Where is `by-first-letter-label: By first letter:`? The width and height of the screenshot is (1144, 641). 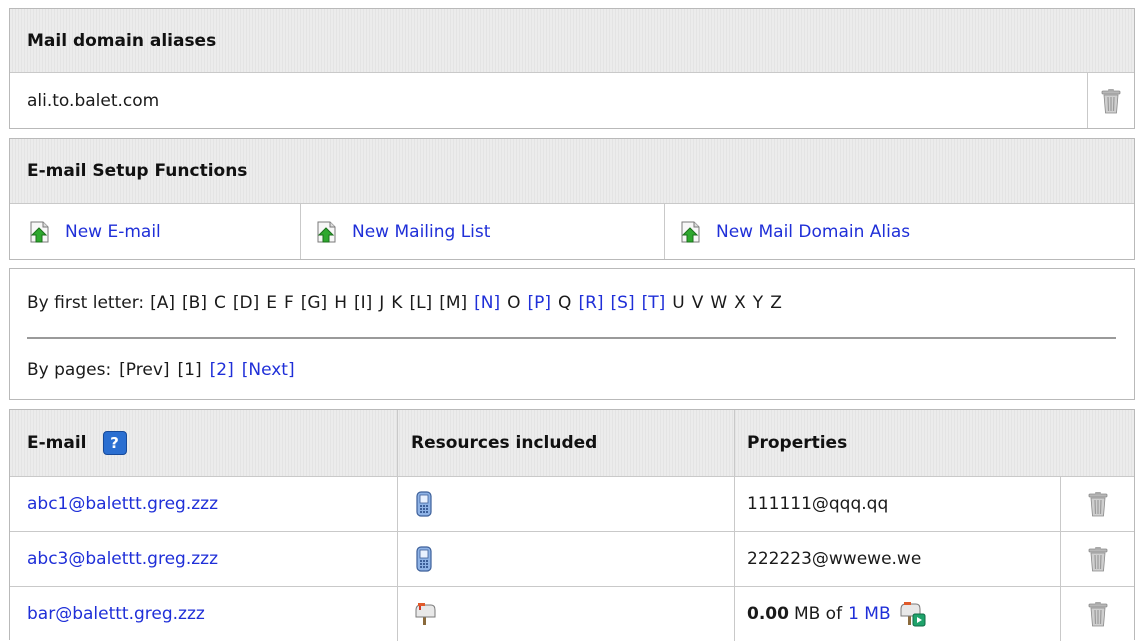
by-first-letter-label: By first letter: is located at coordinates (86, 303).